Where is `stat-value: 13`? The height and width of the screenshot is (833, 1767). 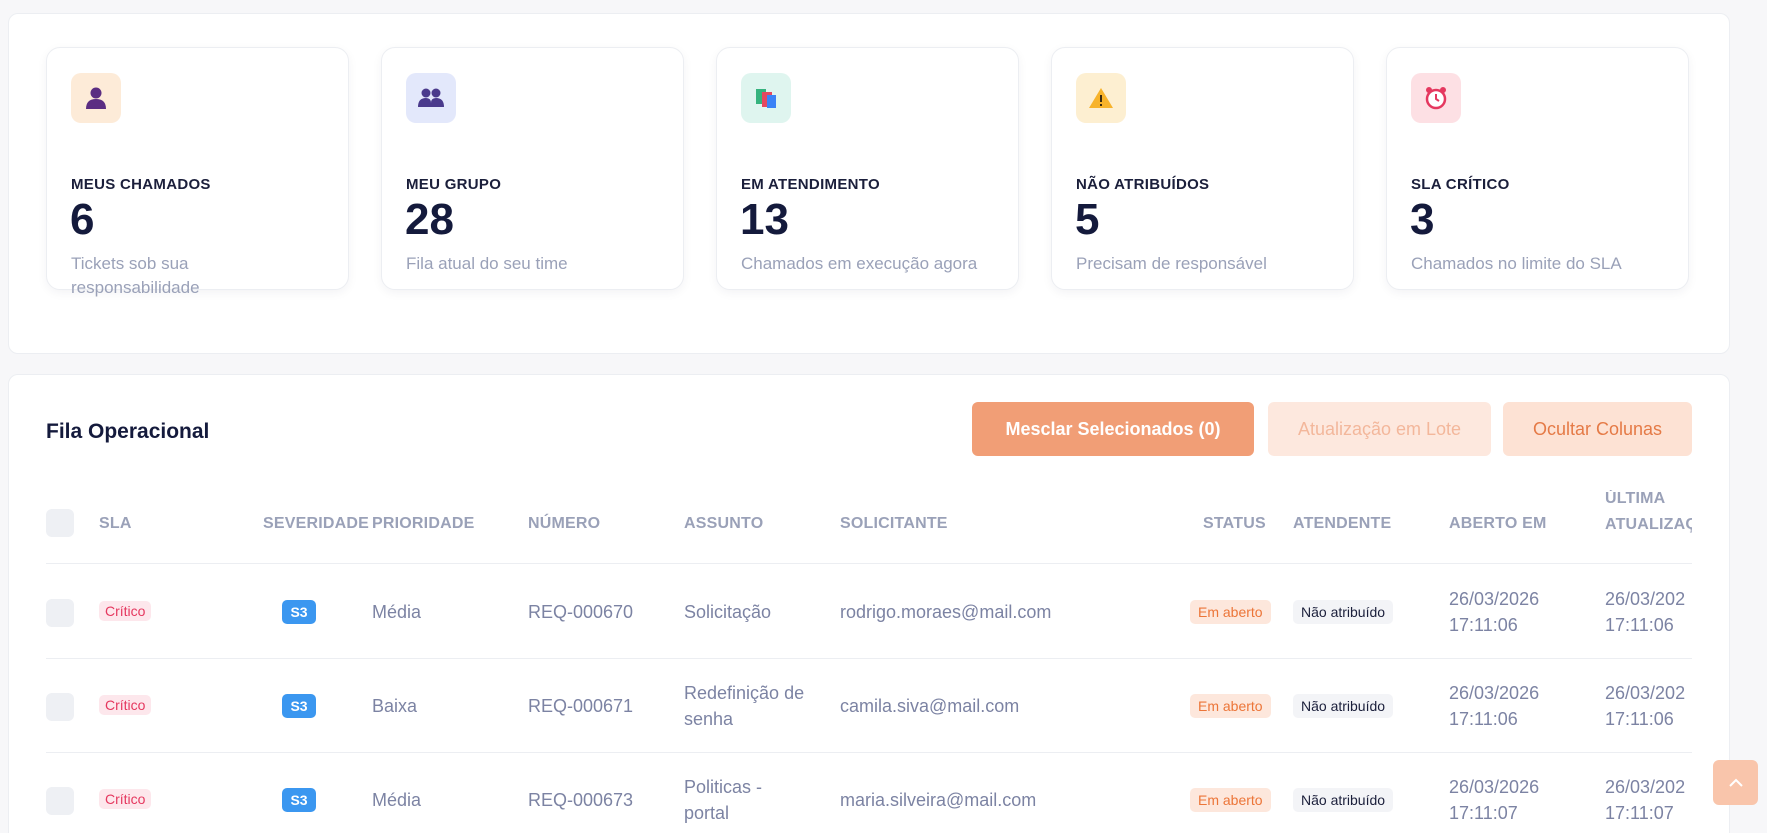 stat-value: 13 is located at coordinates (764, 219).